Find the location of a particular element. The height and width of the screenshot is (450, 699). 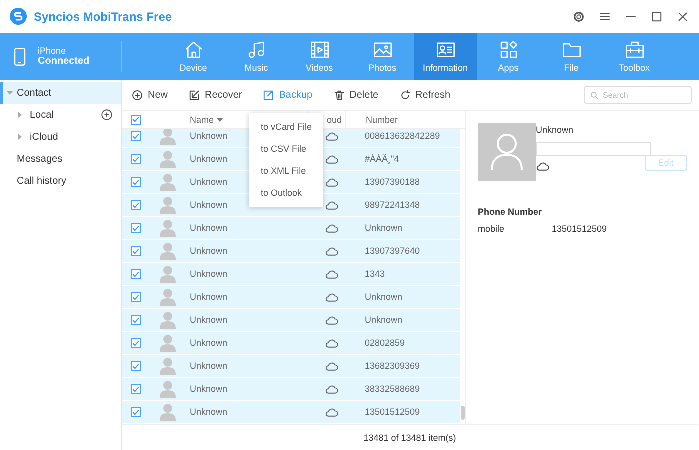

menu-item: to XML File is located at coordinates (286, 171).